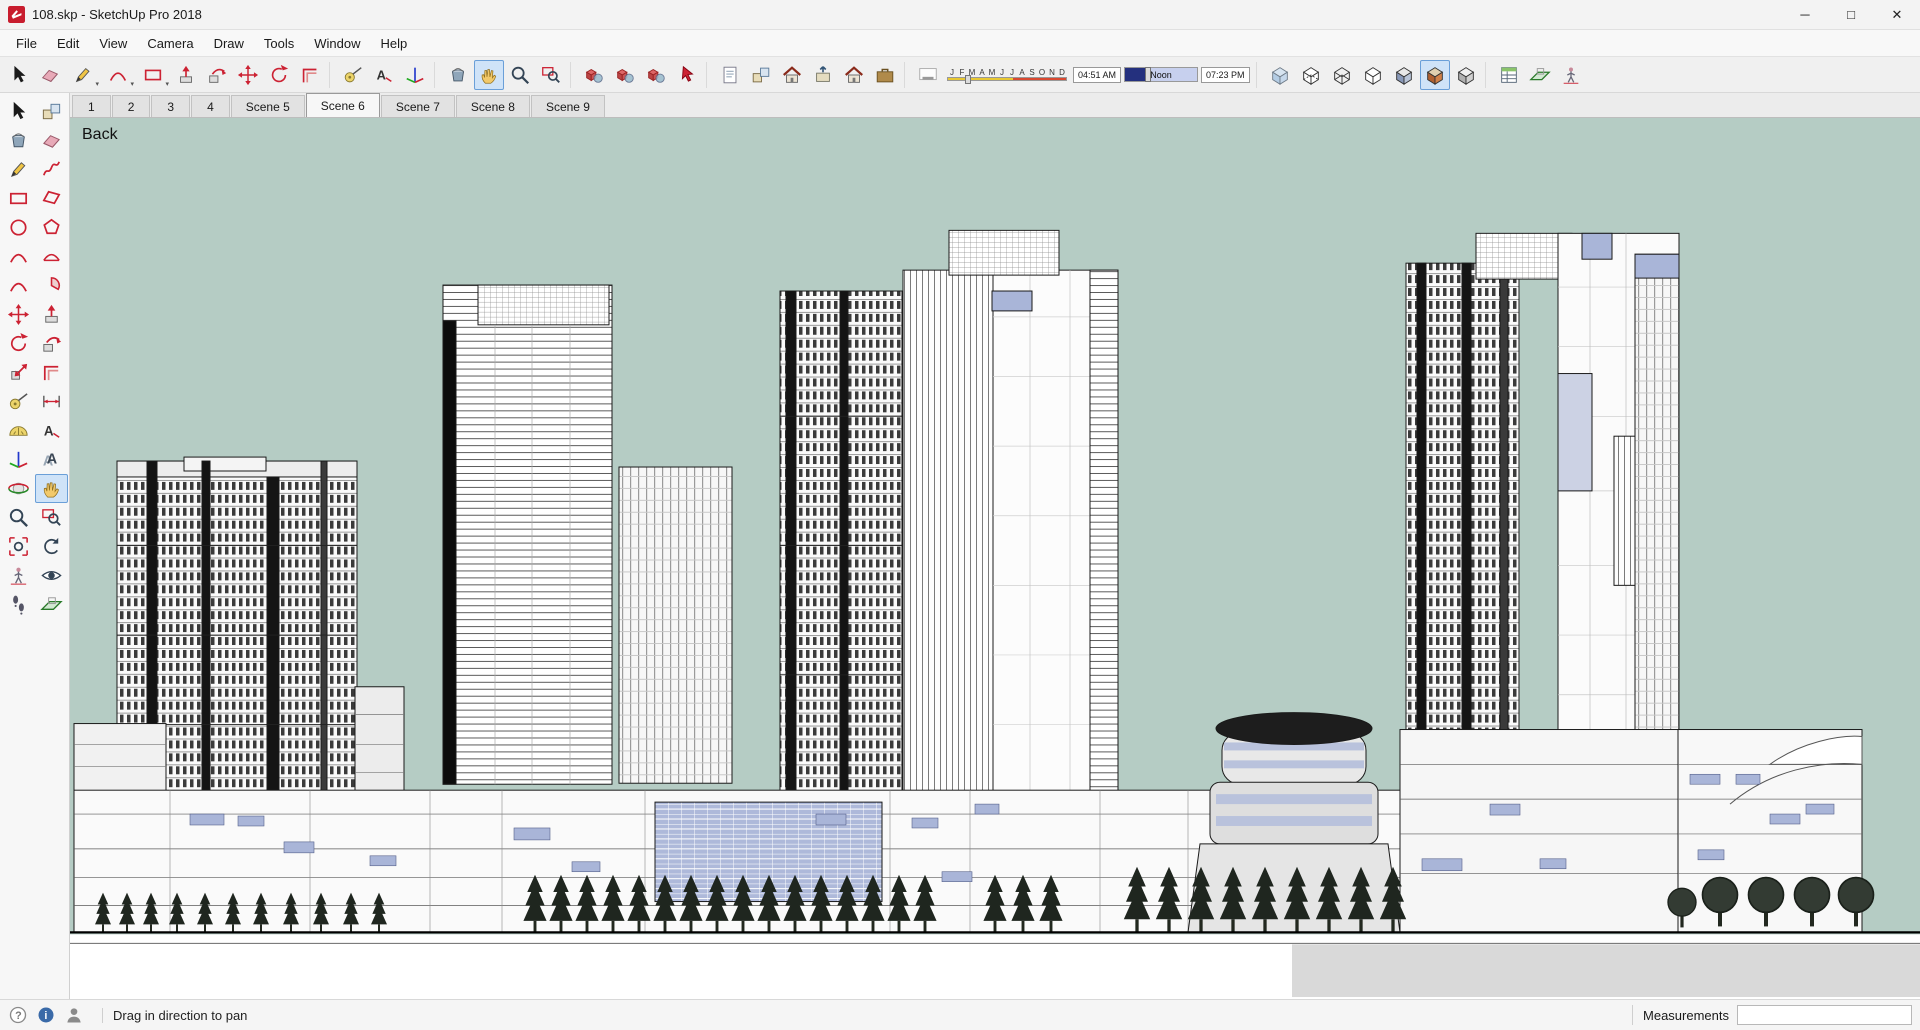 The height and width of the screenshot is (1030, 1920). Describe the element at coordinates (18, 198) in the screenshot. I see `rectangle-tool-button` at that location.